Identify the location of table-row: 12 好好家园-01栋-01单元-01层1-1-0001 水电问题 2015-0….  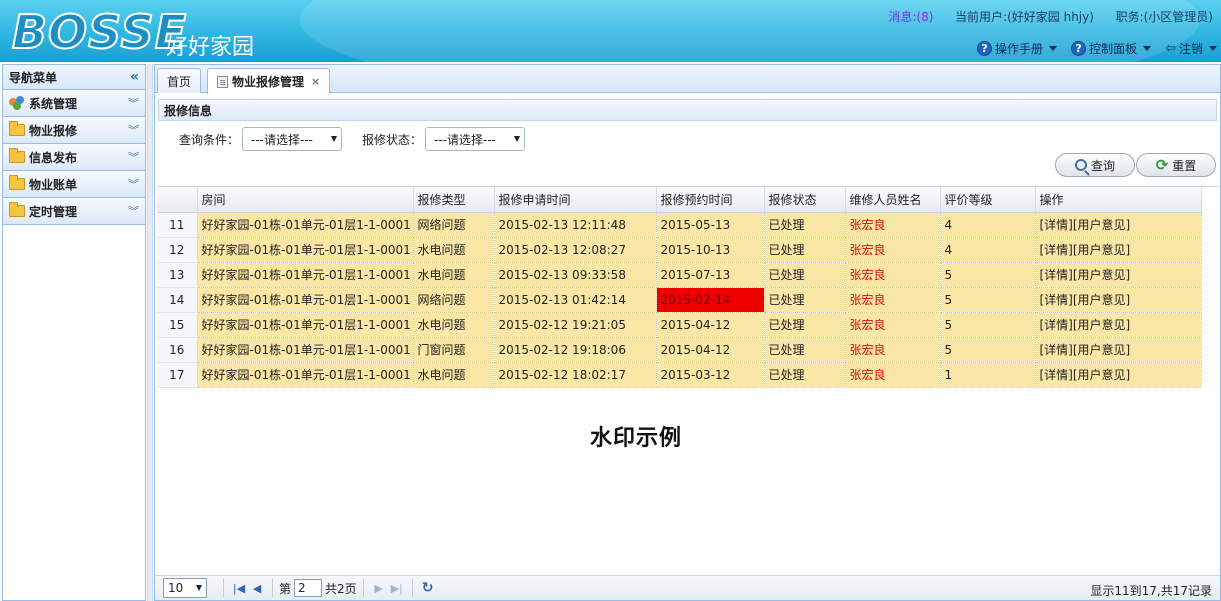
(679, 250).